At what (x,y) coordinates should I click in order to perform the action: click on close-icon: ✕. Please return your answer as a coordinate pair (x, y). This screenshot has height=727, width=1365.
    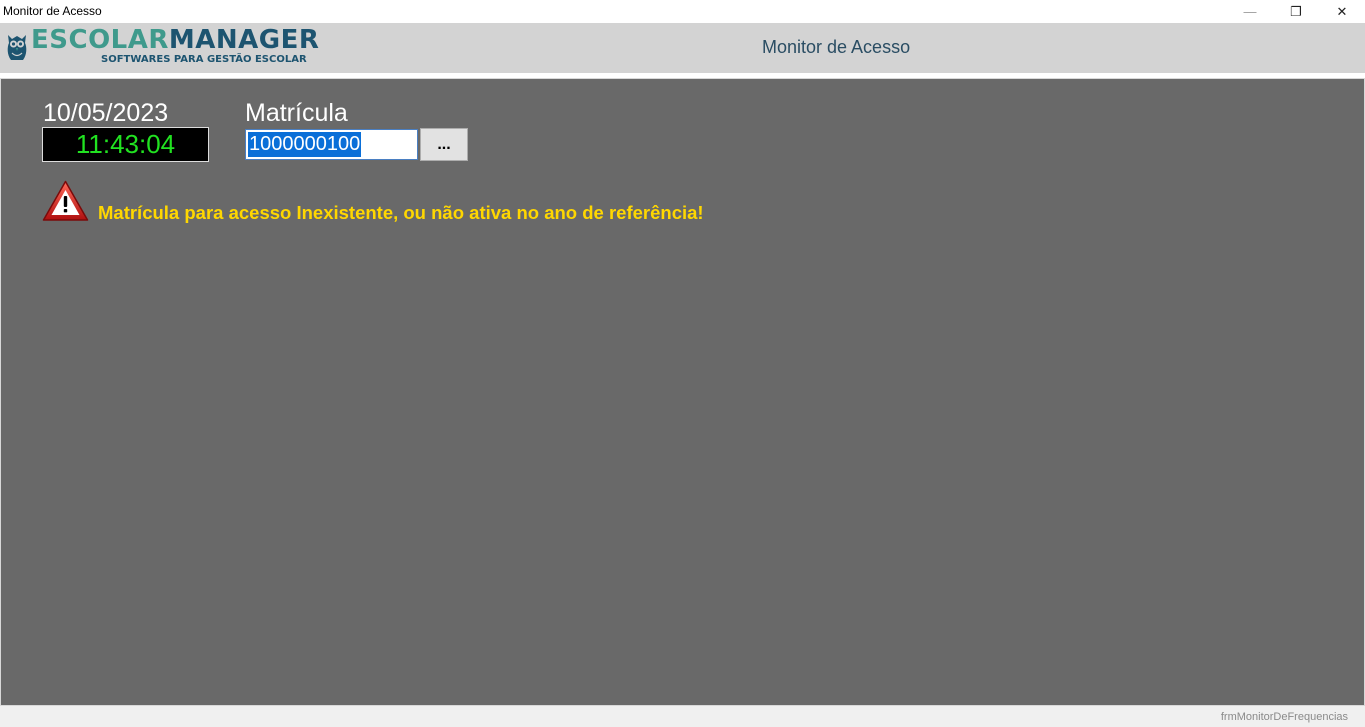
    Looking at the image, I should click on (1342, 11).